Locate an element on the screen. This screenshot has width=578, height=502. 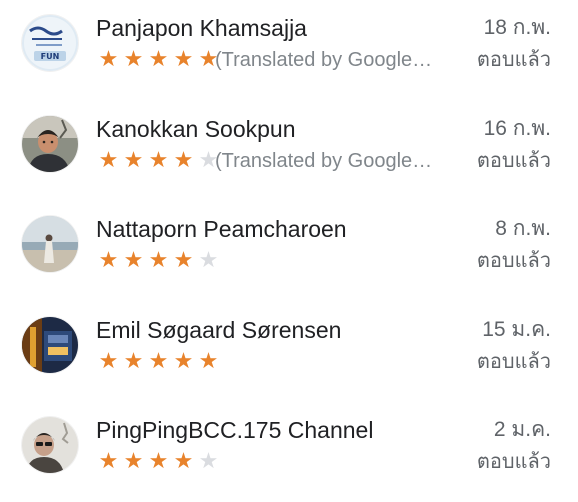
night-scene-avatar-icon is located at coordinates (50, 345).